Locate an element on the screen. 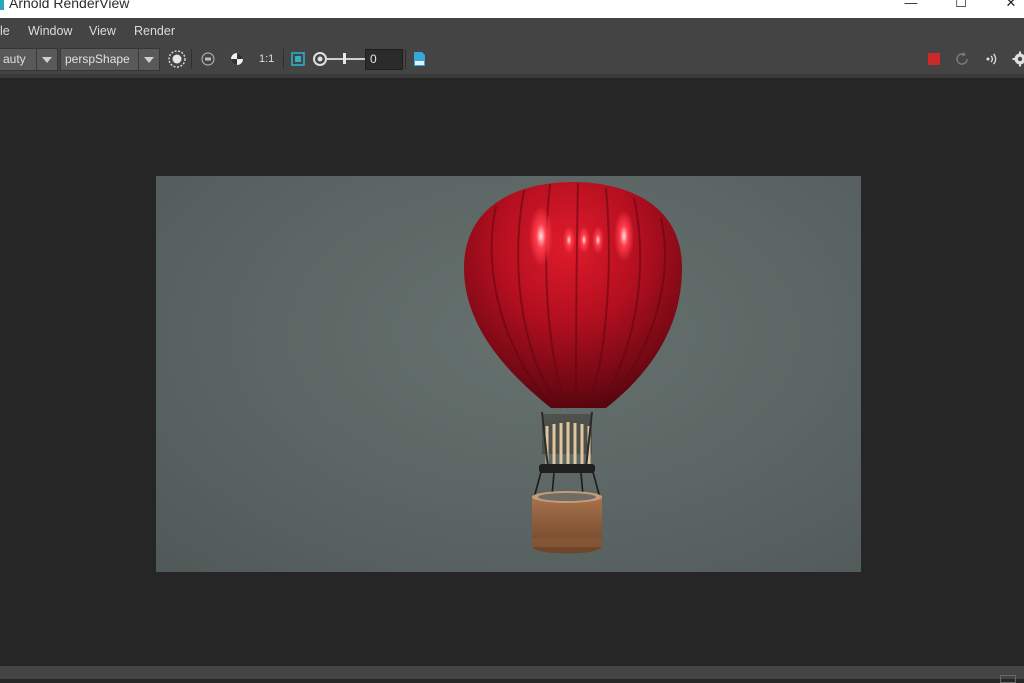  ratio-label: 1:1 is located at coordinates (266, 59).